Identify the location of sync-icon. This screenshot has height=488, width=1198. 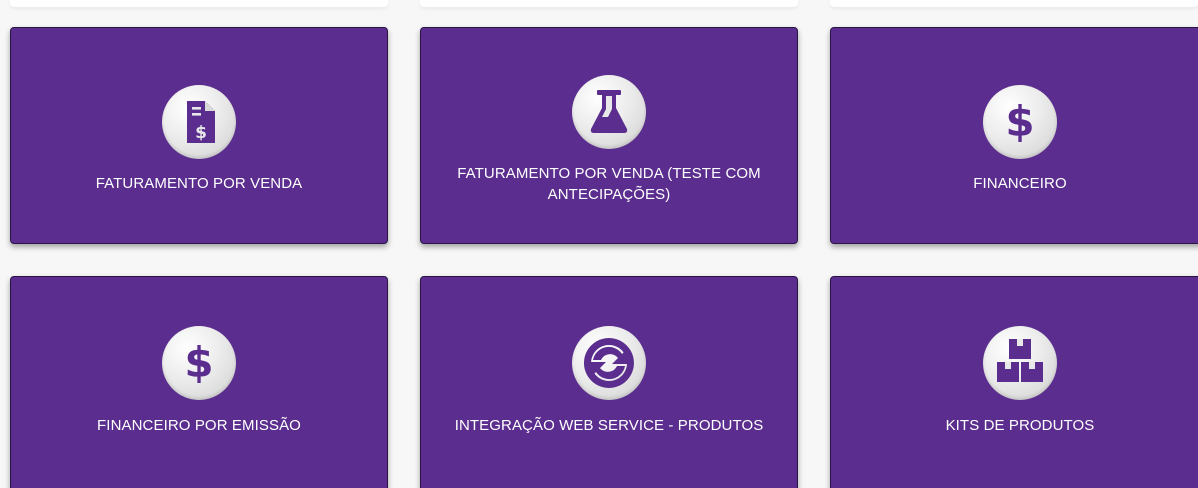
(609, 363).